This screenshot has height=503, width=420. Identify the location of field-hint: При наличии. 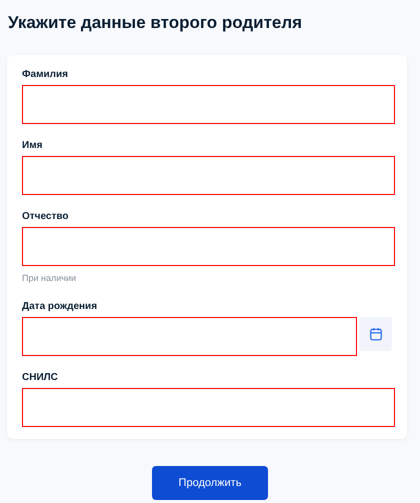
(49, 278).